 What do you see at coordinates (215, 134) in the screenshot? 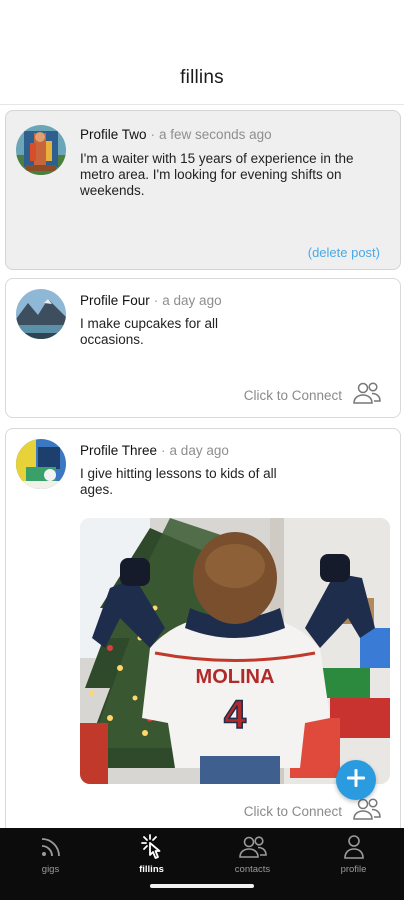
I see `post-time: a few seconds ago` at bounding box center [215, 134].